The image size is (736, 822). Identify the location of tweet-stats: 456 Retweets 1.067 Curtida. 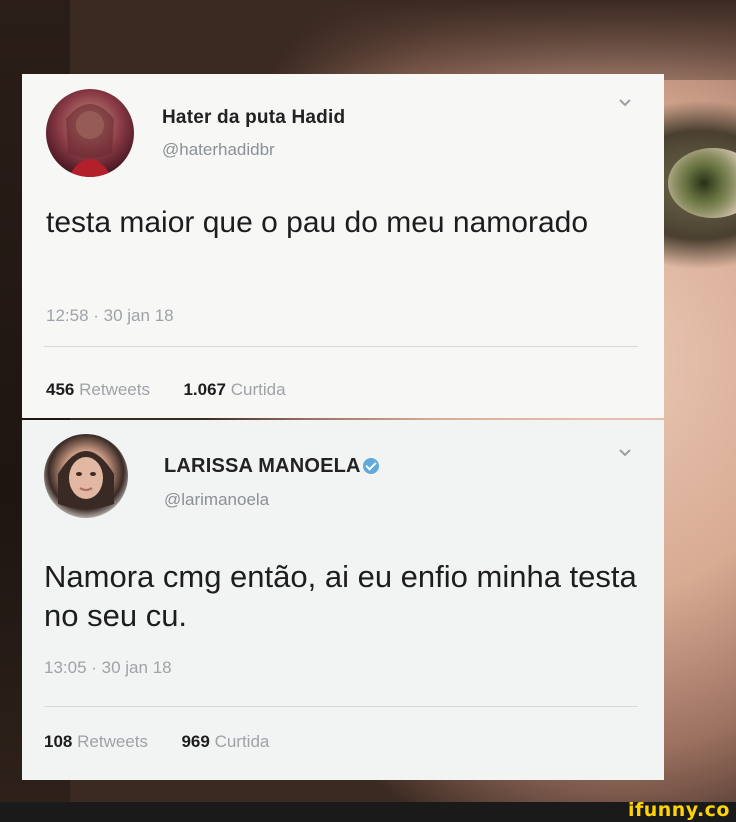
(166, 390).